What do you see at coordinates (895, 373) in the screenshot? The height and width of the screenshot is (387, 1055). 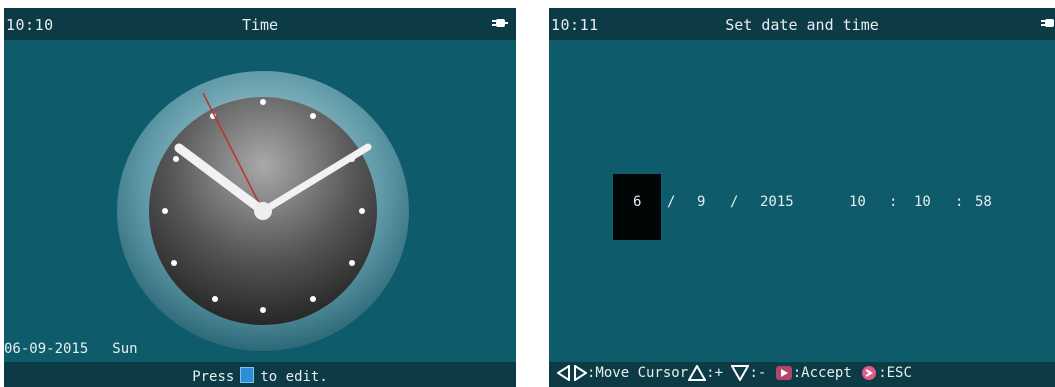 I see `esc-label: :ESC` at bounding box center [895, 373].